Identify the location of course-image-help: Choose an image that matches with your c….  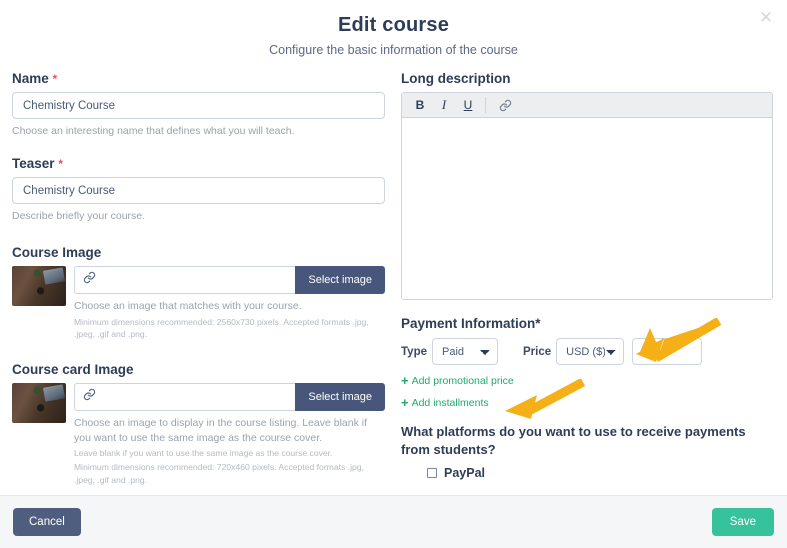
(188, 306).